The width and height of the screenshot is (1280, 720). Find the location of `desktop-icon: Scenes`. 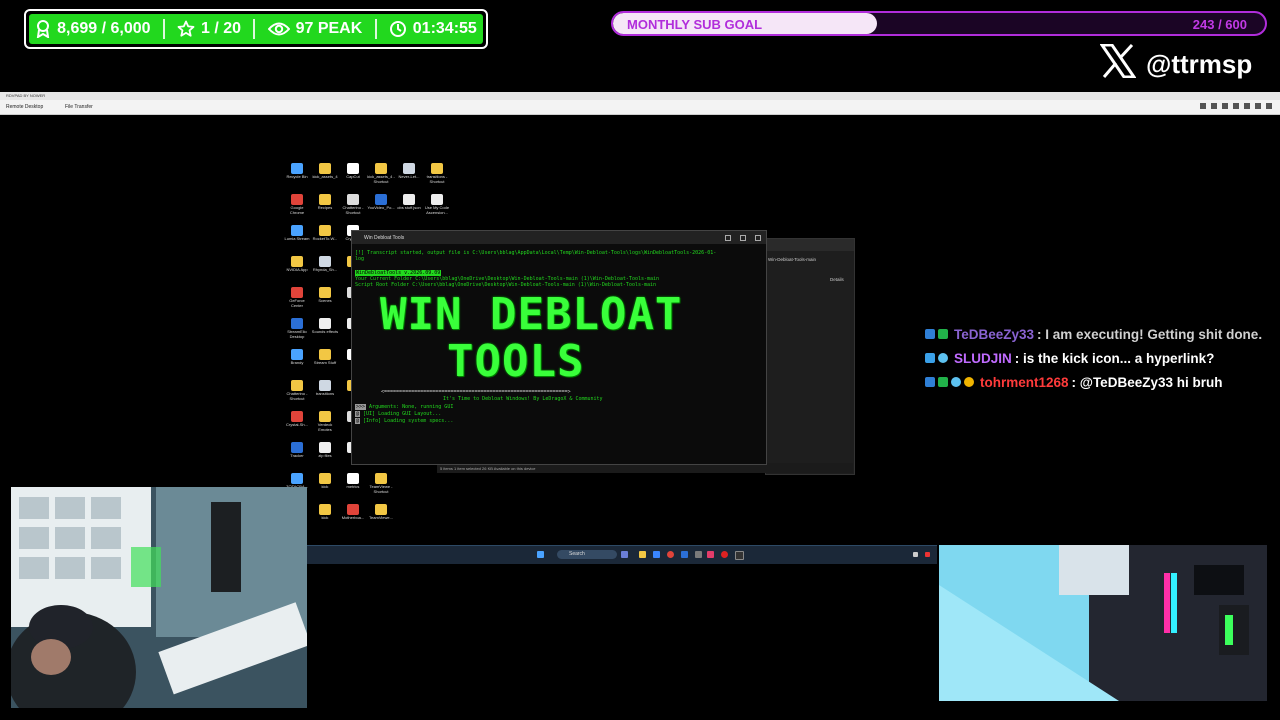

desktop-icon: Scenes is located at coordinates (325, 295).